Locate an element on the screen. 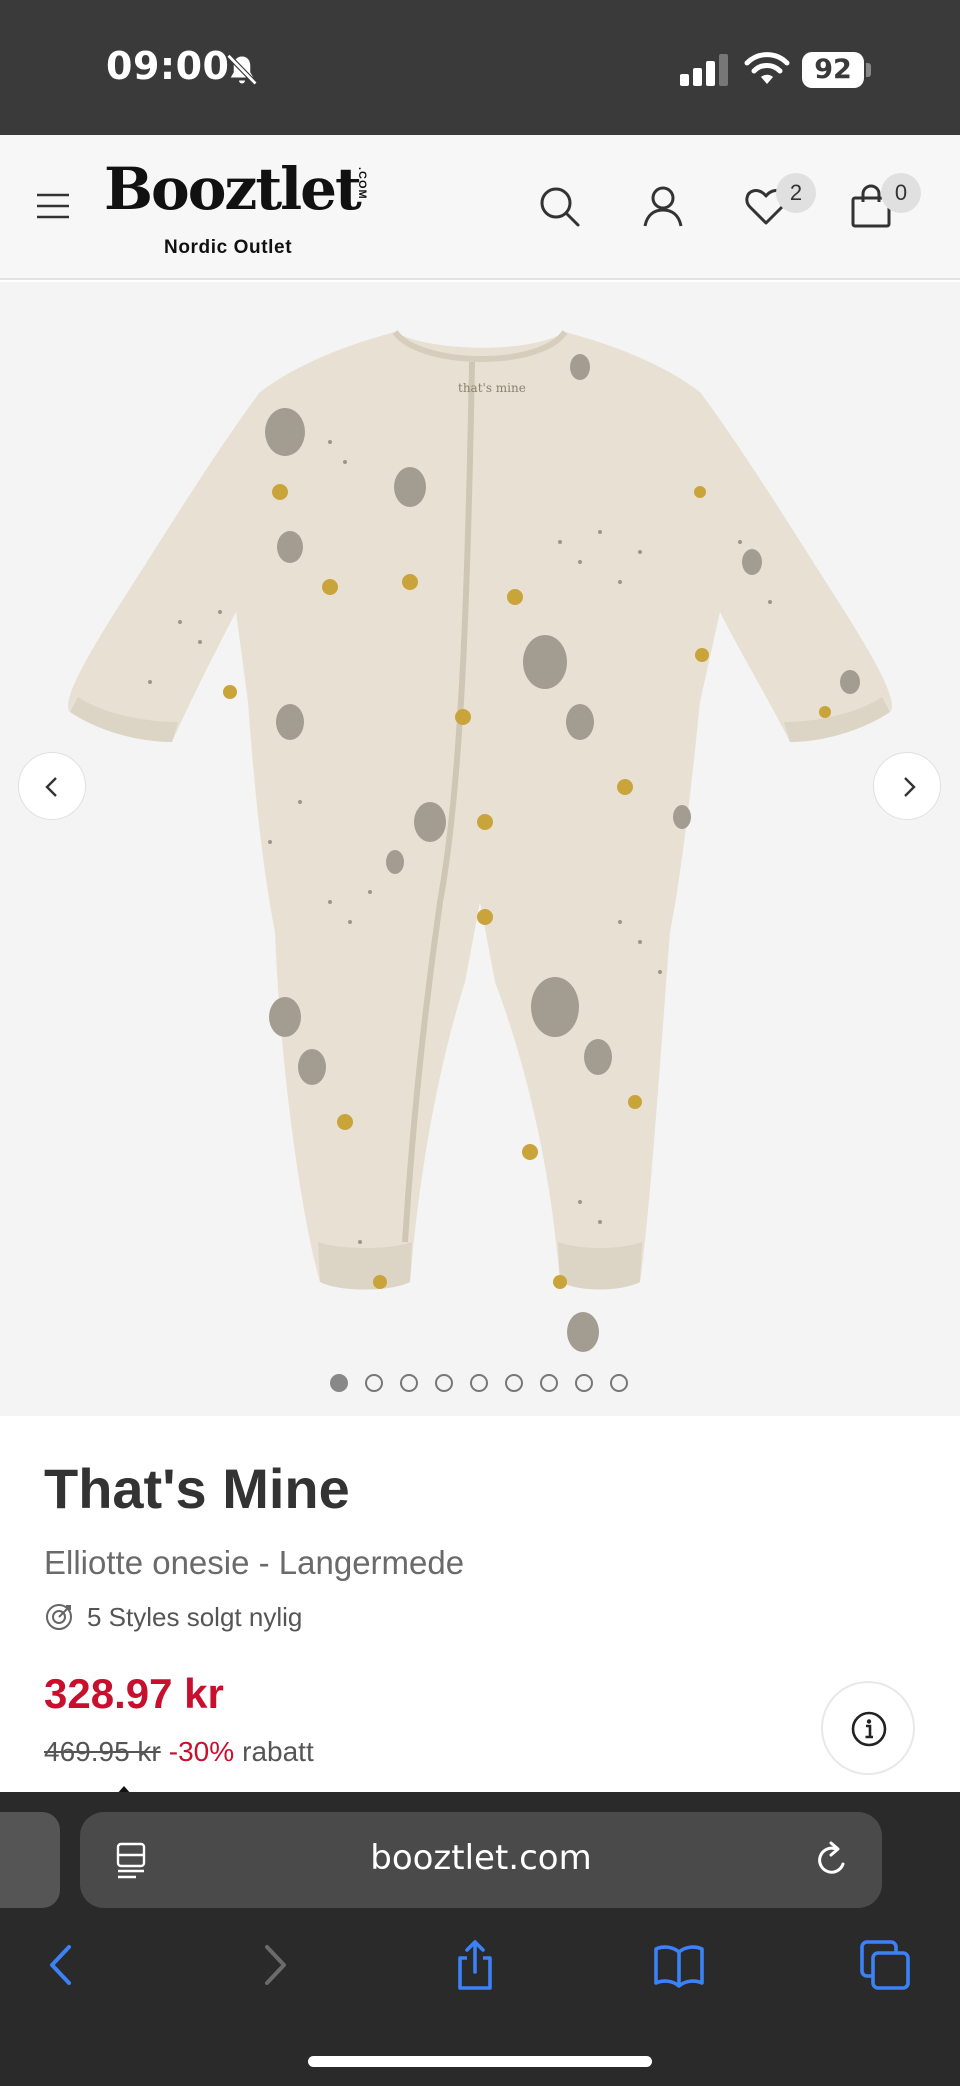 This screenshot has width=960, height=2086. discount-label: rabatt is located at coordinates (278, 1751).